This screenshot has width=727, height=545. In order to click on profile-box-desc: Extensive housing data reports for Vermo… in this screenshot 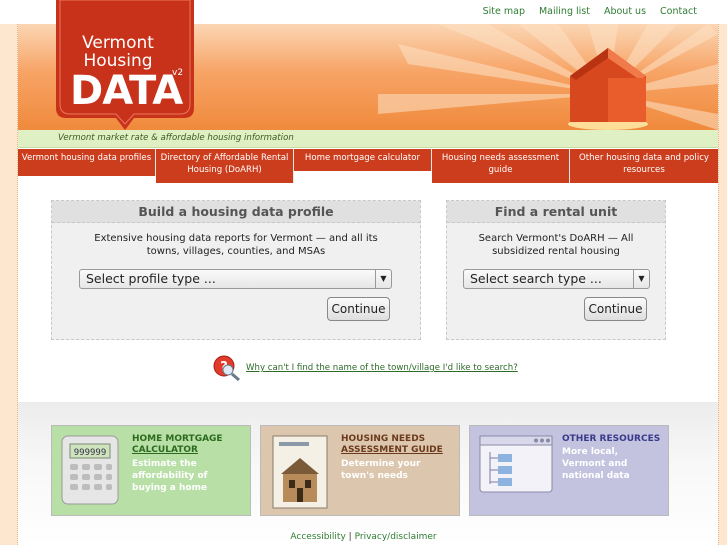, I will do `click(236, 245)`.